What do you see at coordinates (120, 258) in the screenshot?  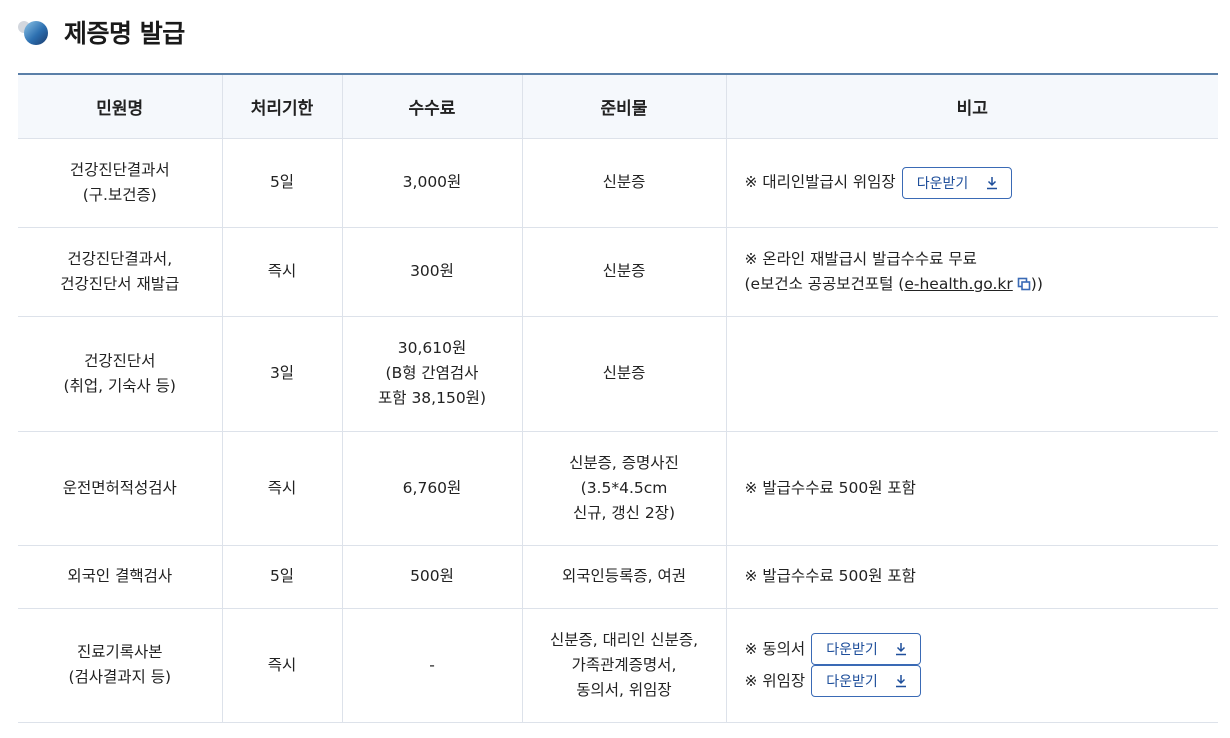 I see `name-line: 건강진단결과서,` at bounding box center [120, 258].